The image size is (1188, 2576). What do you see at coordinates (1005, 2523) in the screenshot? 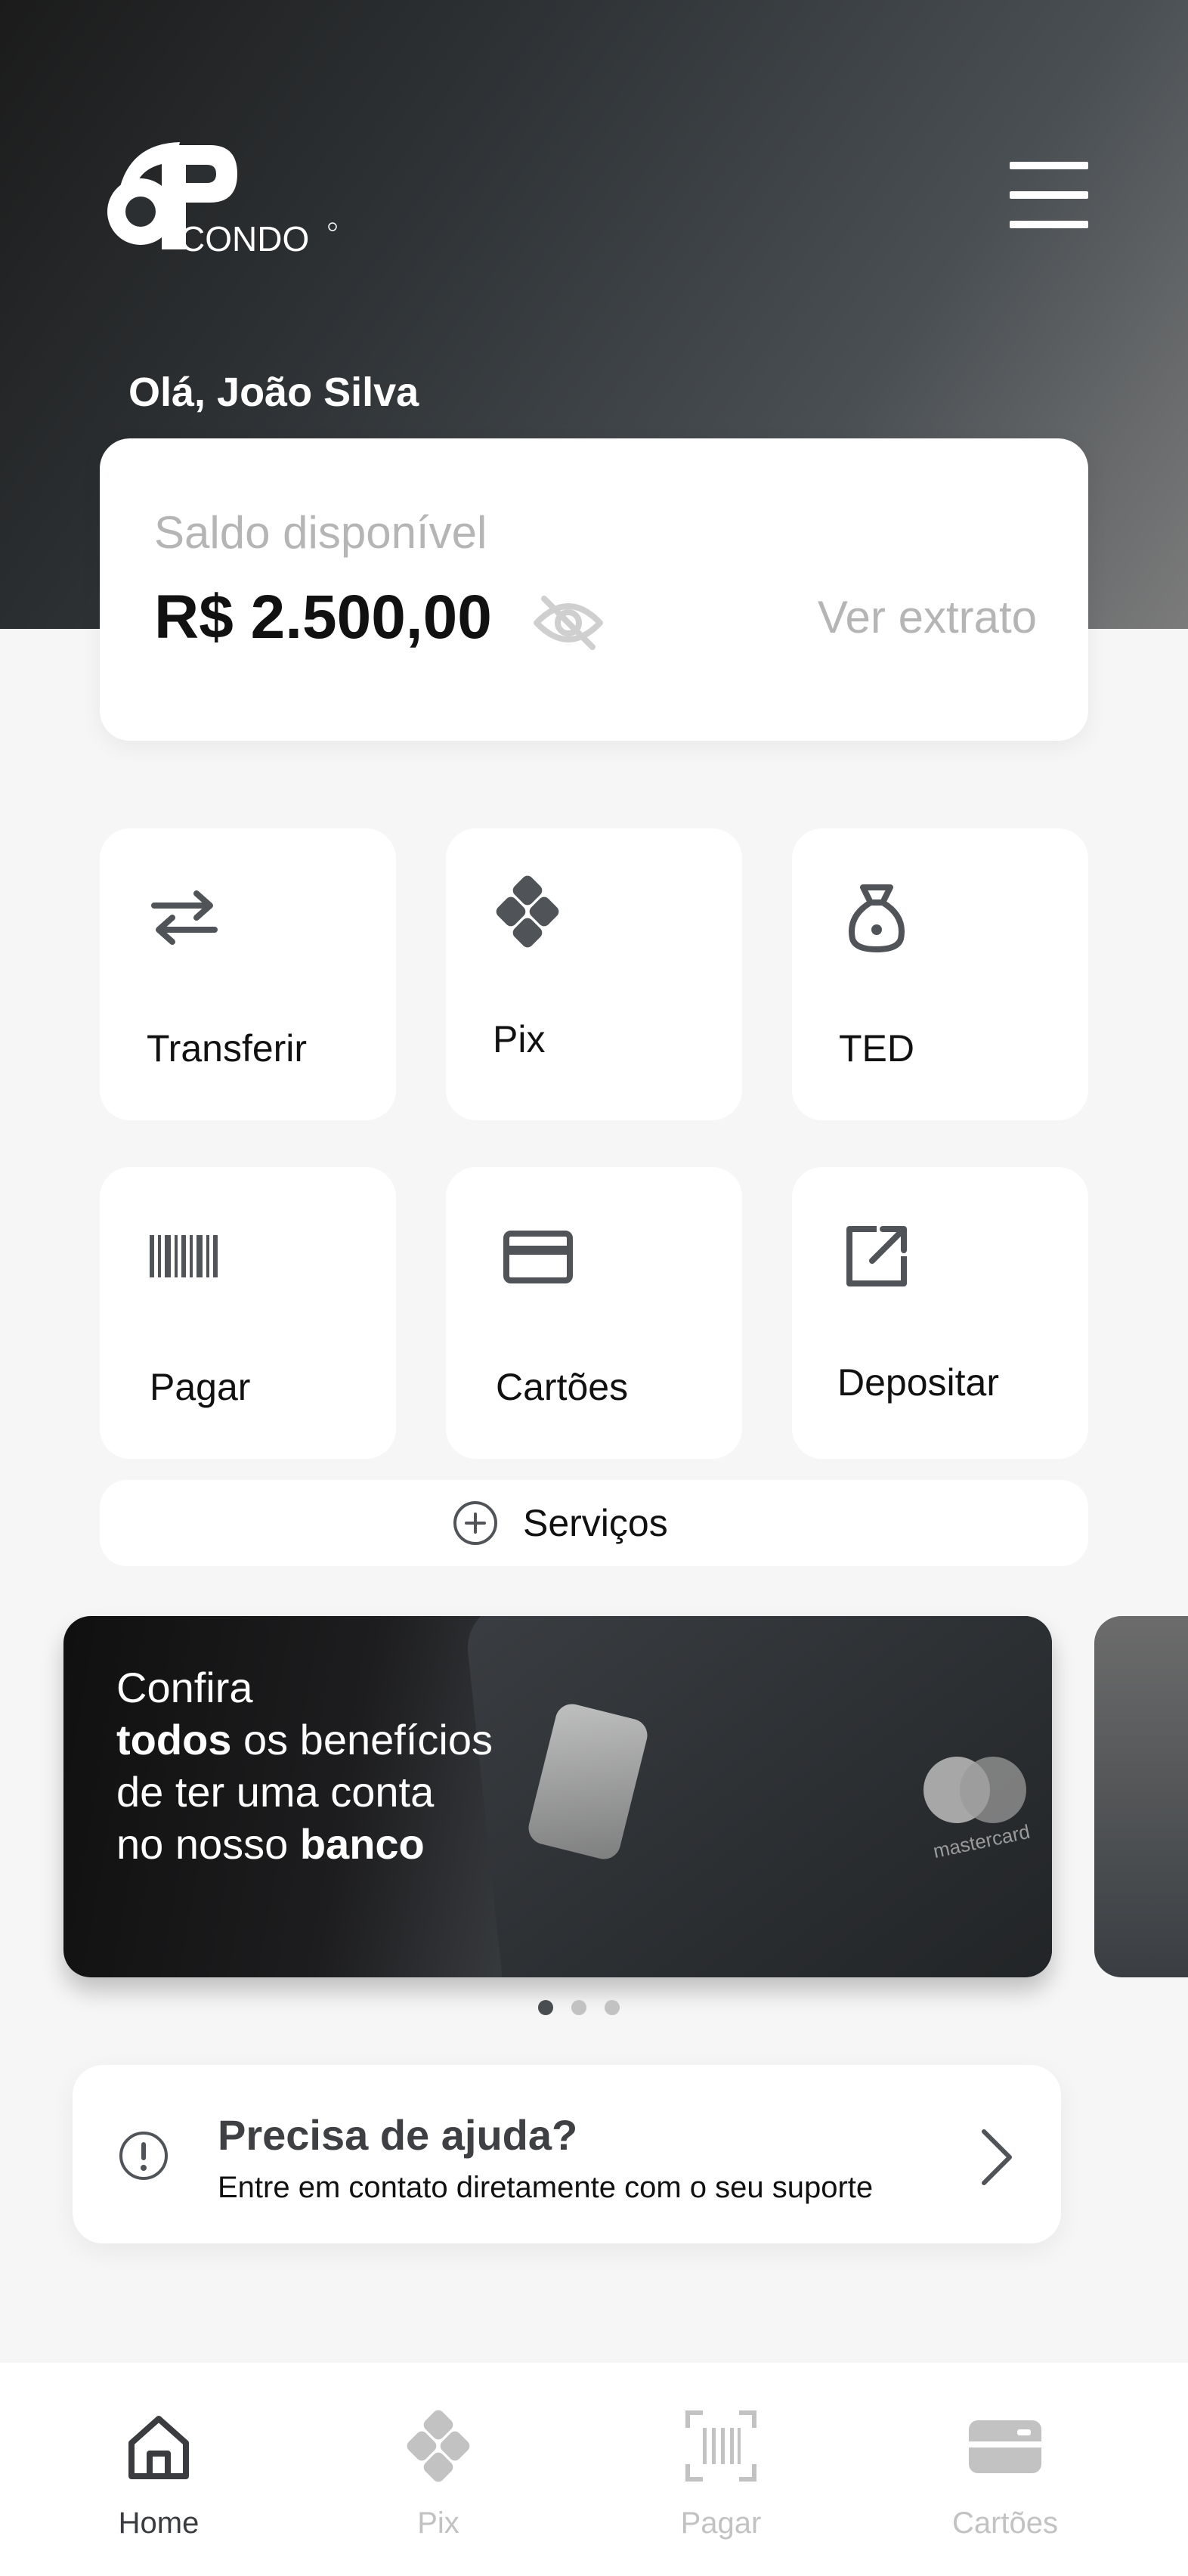
I see `nav-label: Cartões` at bounding box center [1005, 2523].